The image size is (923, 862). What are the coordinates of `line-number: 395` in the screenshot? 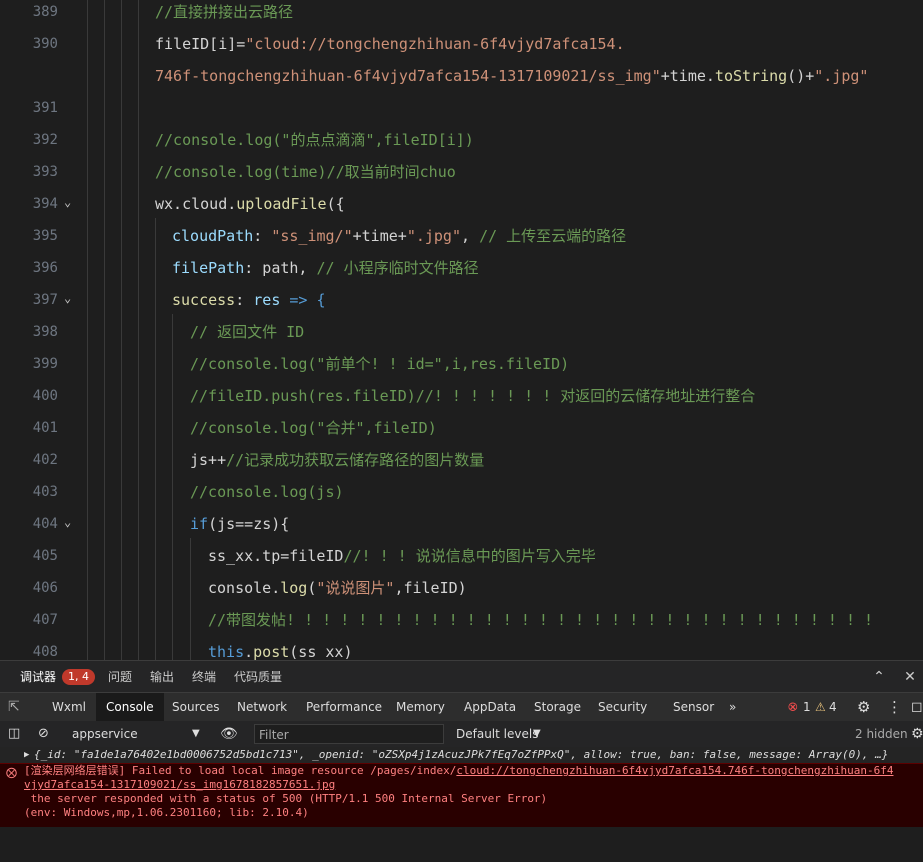 It's located at (45, 236).